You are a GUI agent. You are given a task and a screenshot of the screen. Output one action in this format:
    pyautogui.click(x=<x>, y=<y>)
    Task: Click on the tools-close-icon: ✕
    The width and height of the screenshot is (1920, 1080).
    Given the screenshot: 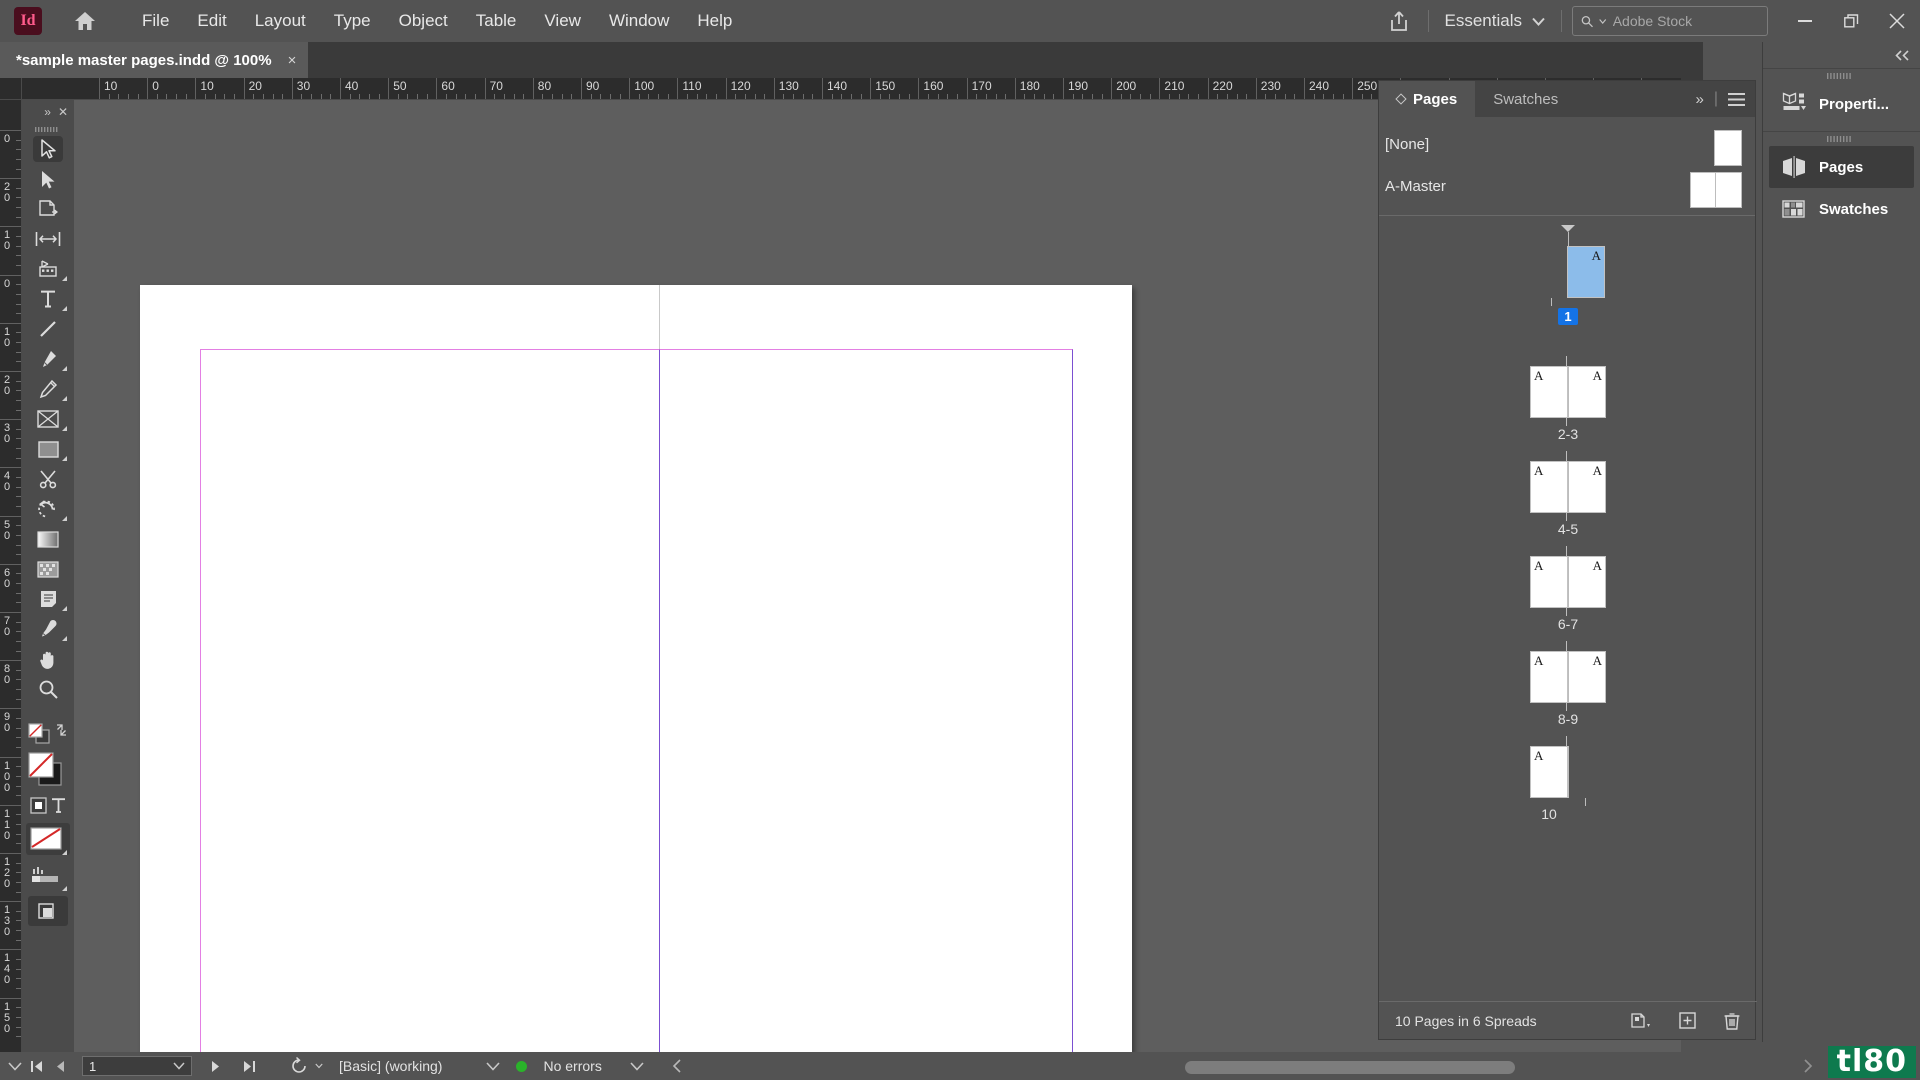 What is the action you would take?
    pyautogui.click(x=63, y=112)
    